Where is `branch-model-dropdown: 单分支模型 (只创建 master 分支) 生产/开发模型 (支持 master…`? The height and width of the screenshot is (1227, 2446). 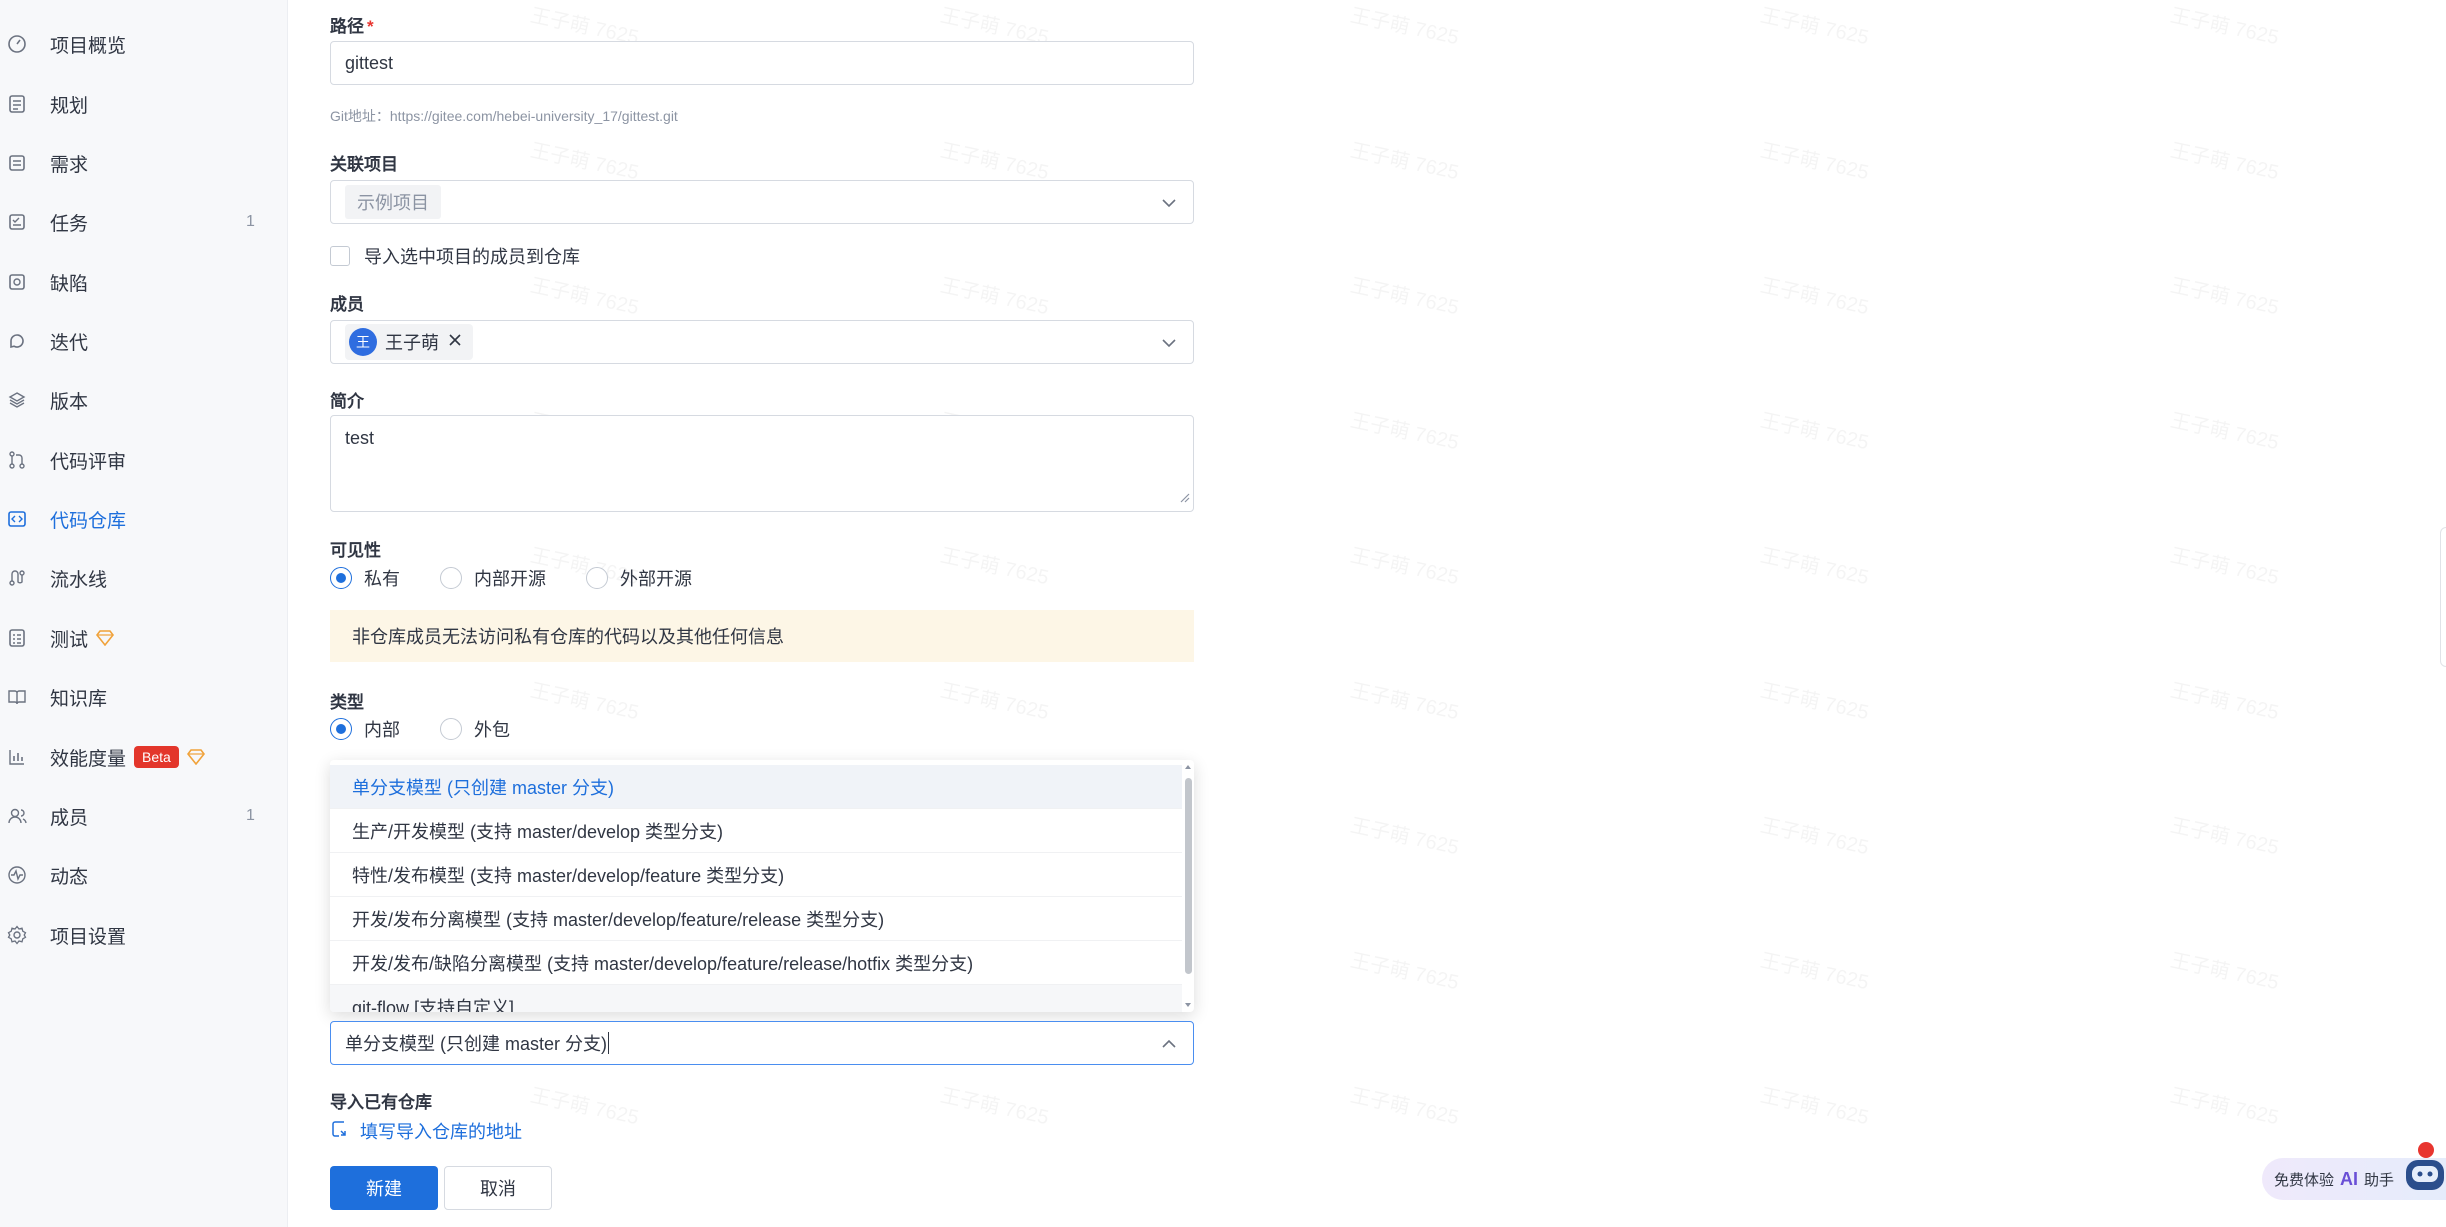 branch-model-dropdown: 单分支模型 (只创建 master 分支) 生产/开发模型 (支持 master… is located at coordinates (762, 886).